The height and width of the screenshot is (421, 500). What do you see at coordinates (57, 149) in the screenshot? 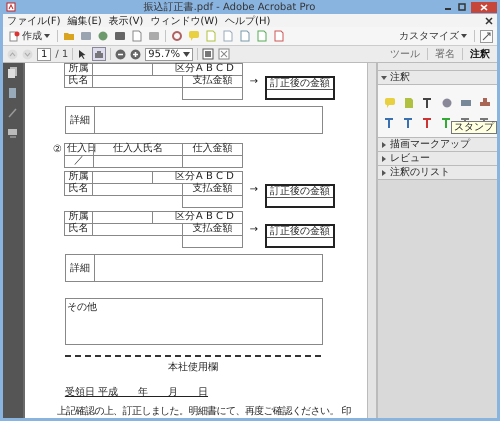
I see `circled-number: ②` at bounding box center [57, 149].